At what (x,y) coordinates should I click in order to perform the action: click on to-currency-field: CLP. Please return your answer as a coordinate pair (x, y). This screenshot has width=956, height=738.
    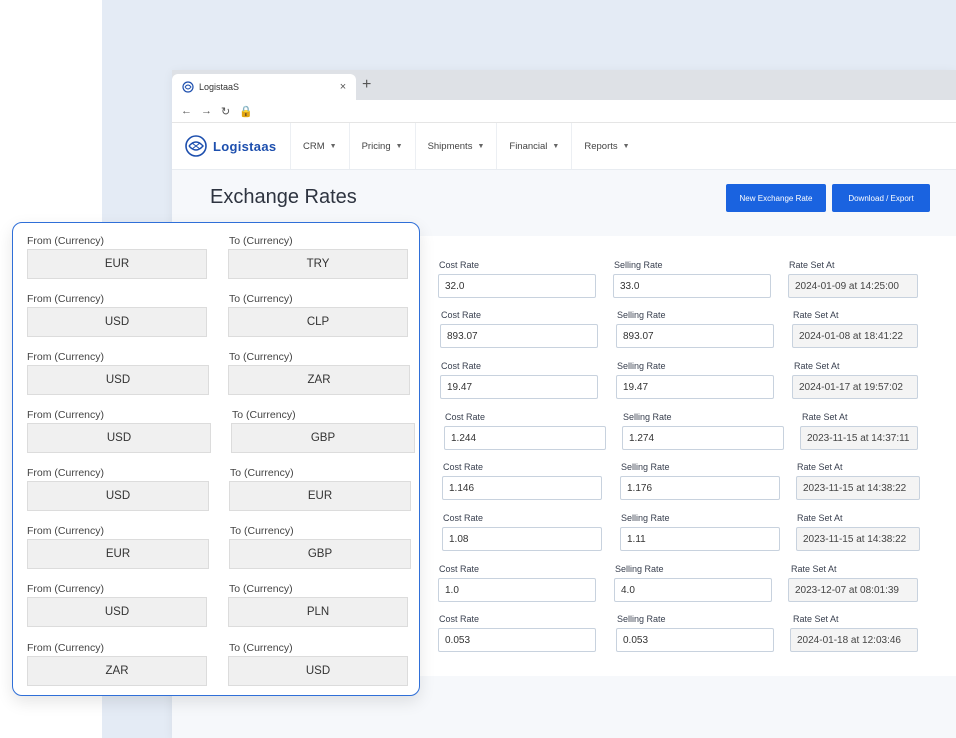
    Looking at the image, I should click on (318, 322).